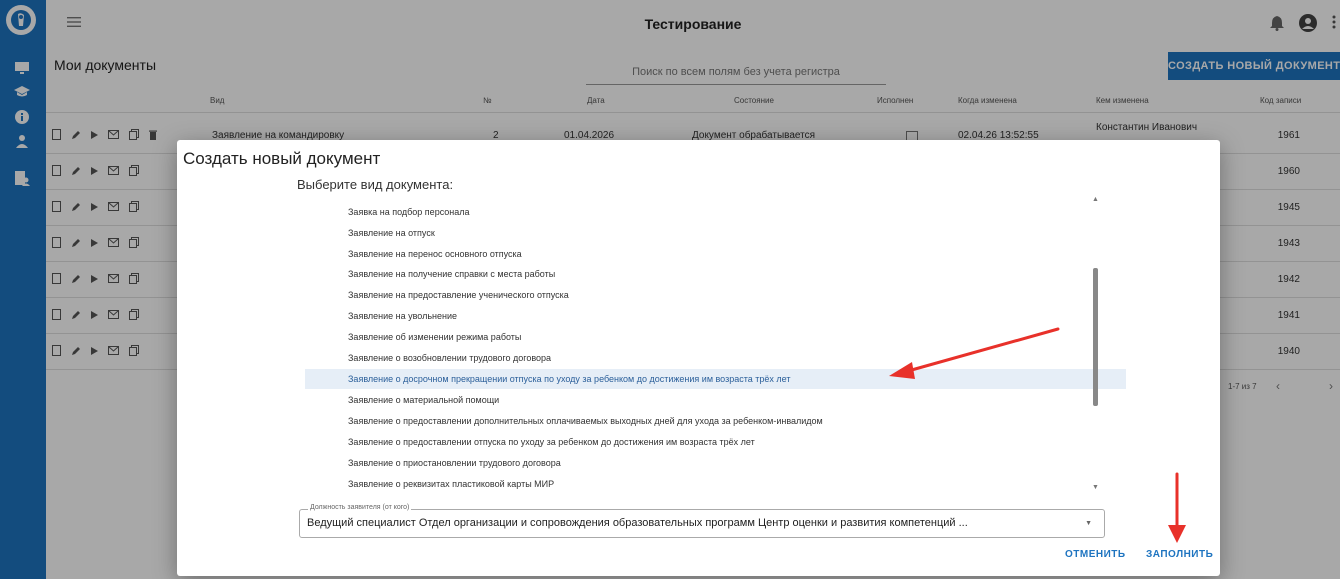  What do you see at coordinates (1037, 435) in the screenshot?
I see `annotation-arrows` at bounding box center [1037, 435].